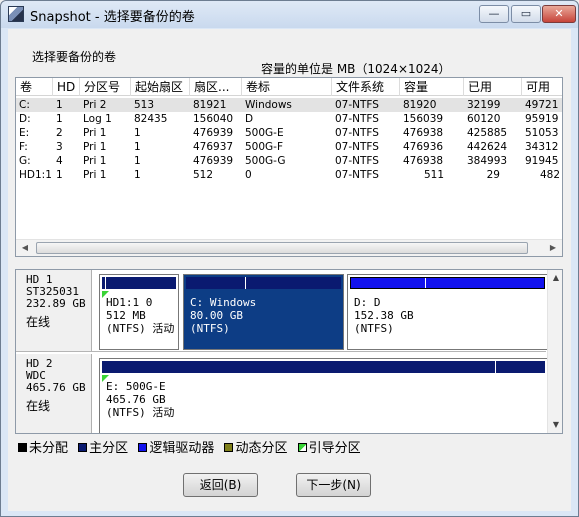 The image size is (579, 517). Describe the element at coordinates (289, 175) in the screenshot. I see `table-row: HD1:1 1 Pri 1 1 512 0 07-NTFS 511 29 482` at that location.